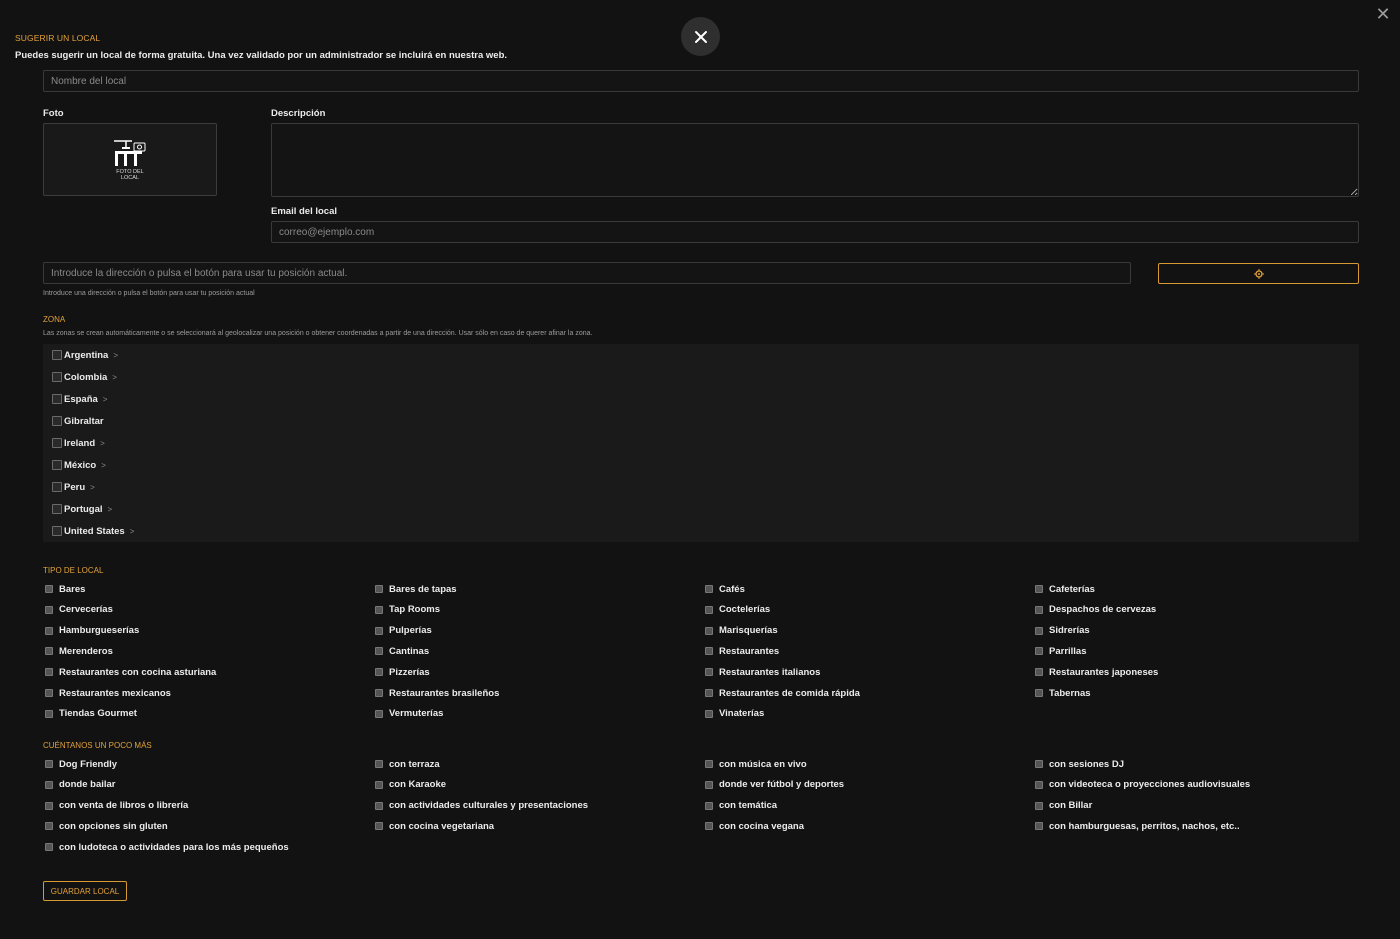 The width and height of the screenshot is (1400, 939). Describe the element at coordinates (84, 377) in the screenshot. I see `zone-item: Colombia >` at that location.